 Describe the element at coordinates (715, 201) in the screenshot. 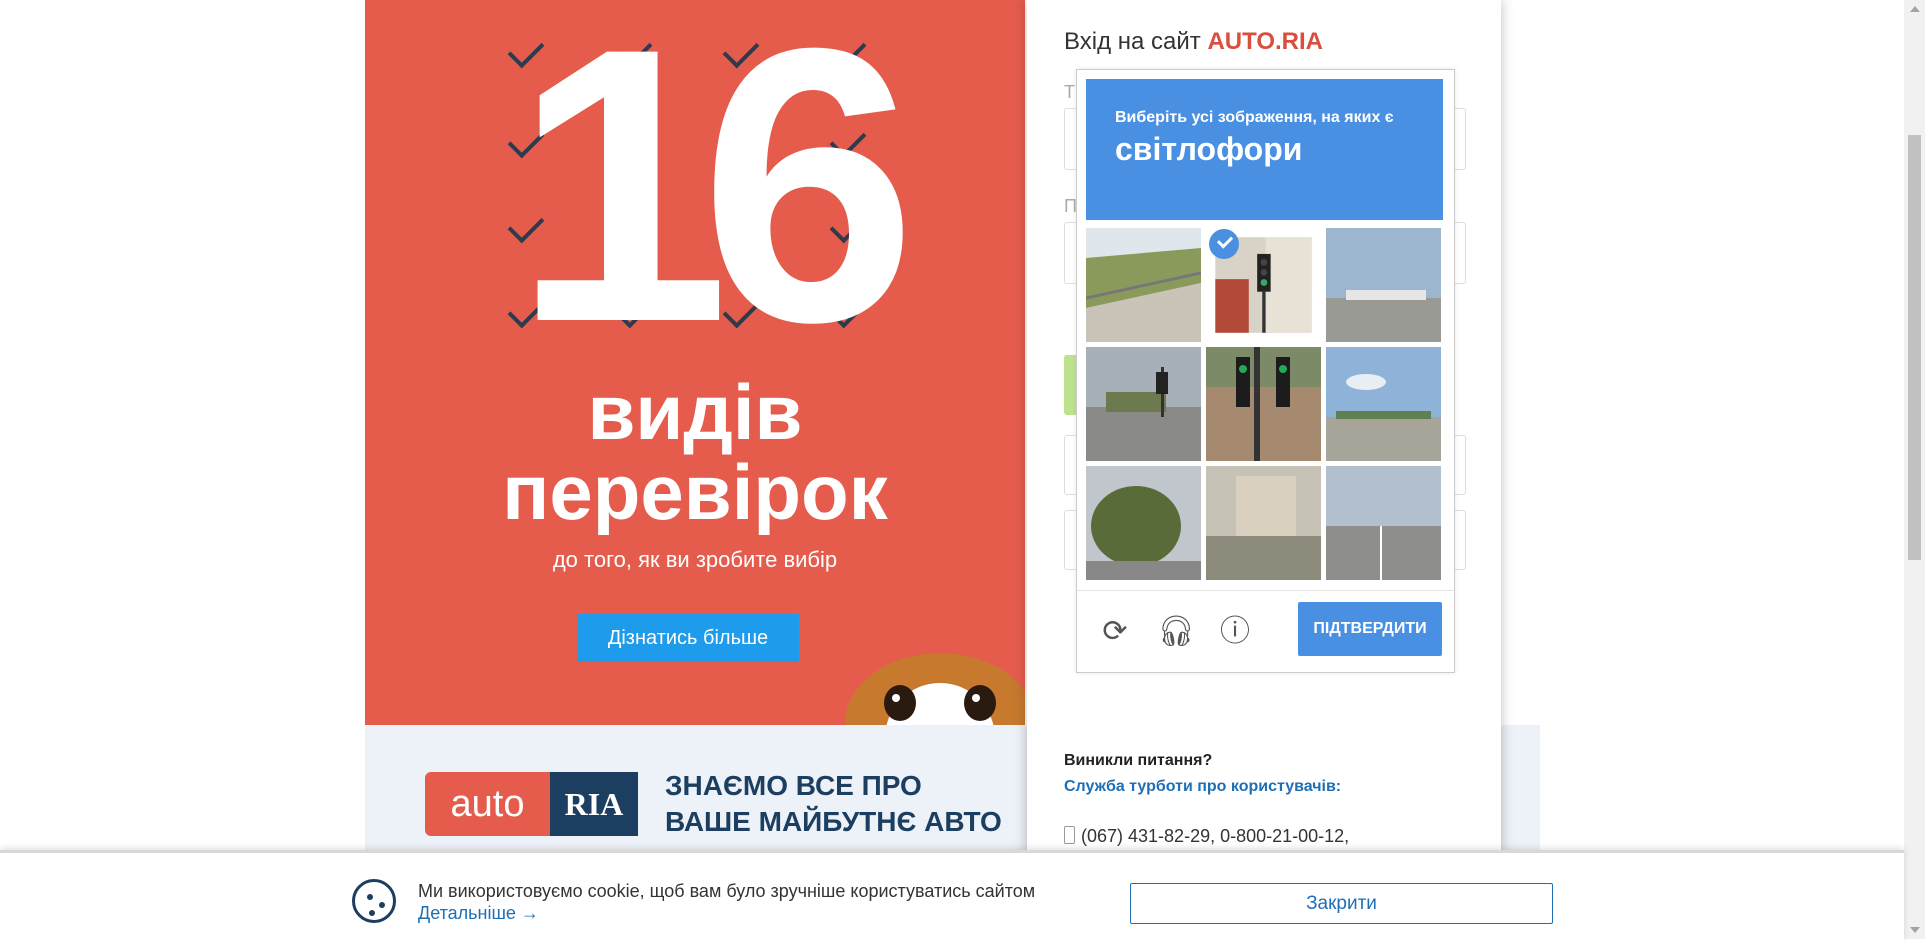

I see `promo-big-number: 16` at that location.